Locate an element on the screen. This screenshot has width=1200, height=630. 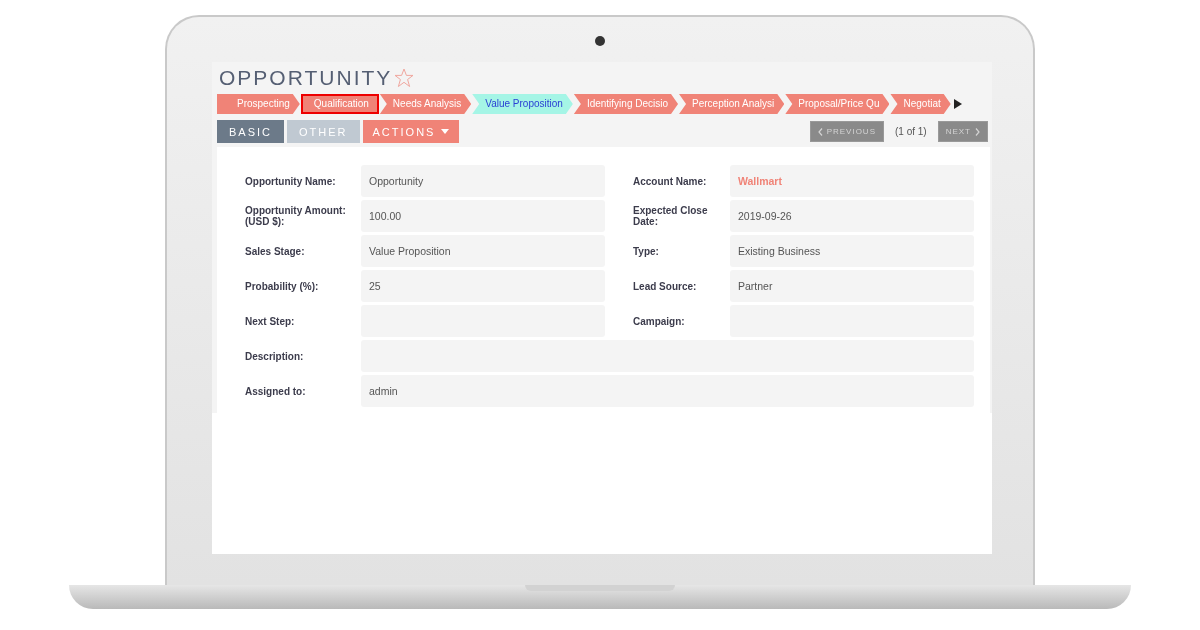
caret-icon is located at coordinates (445, 131).